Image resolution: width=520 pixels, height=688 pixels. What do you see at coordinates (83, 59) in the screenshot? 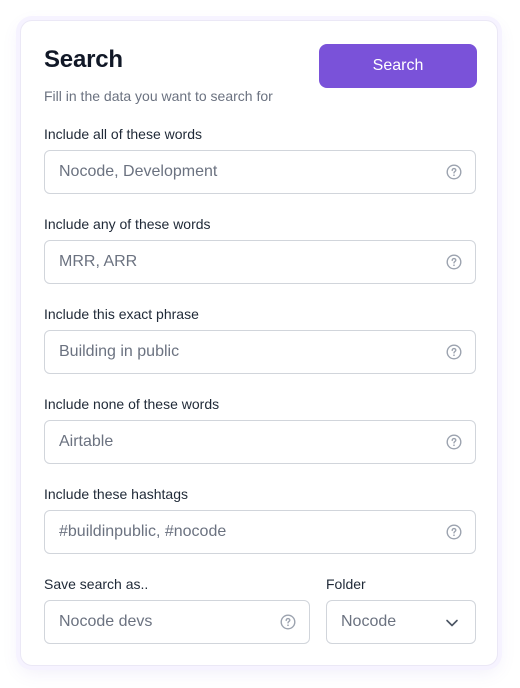
I see `page-title: Search` at bounding box center [83, 59].